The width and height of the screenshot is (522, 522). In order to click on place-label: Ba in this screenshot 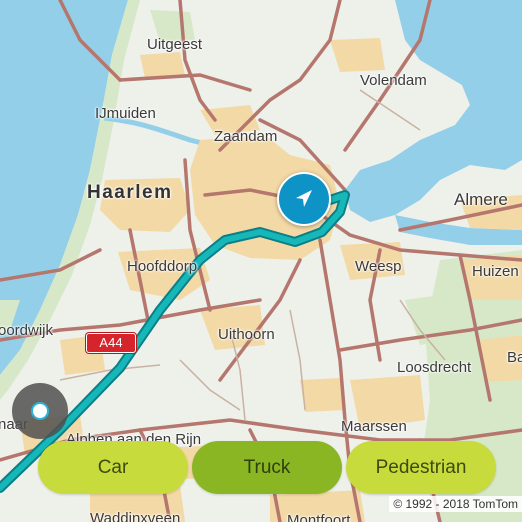, I will do `click(514, 357)`.